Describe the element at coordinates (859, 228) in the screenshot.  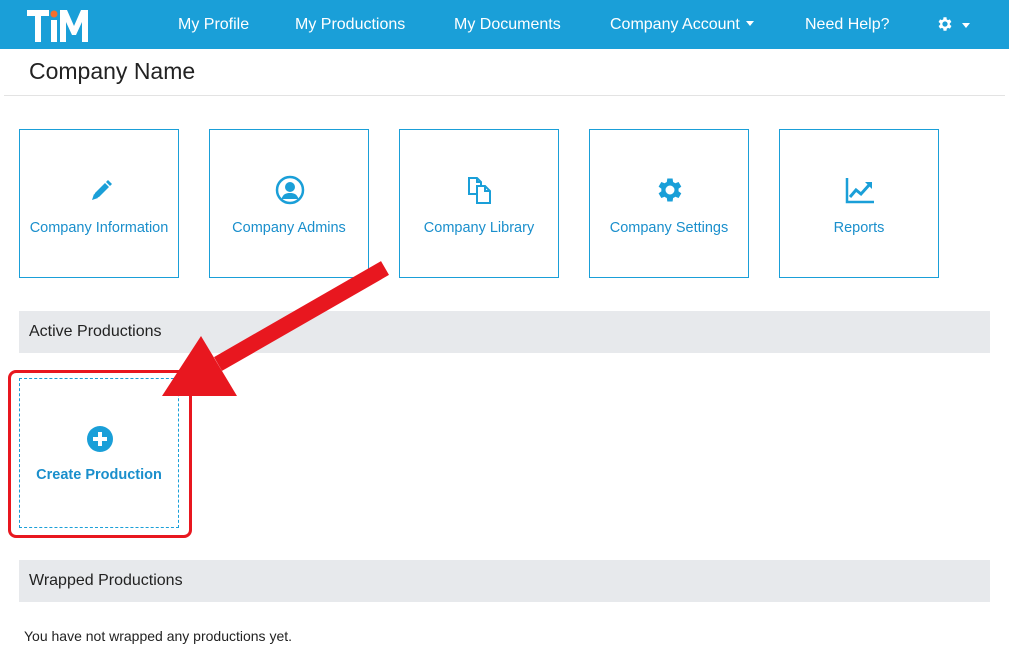
I see `tile-label: Reports` at that location.